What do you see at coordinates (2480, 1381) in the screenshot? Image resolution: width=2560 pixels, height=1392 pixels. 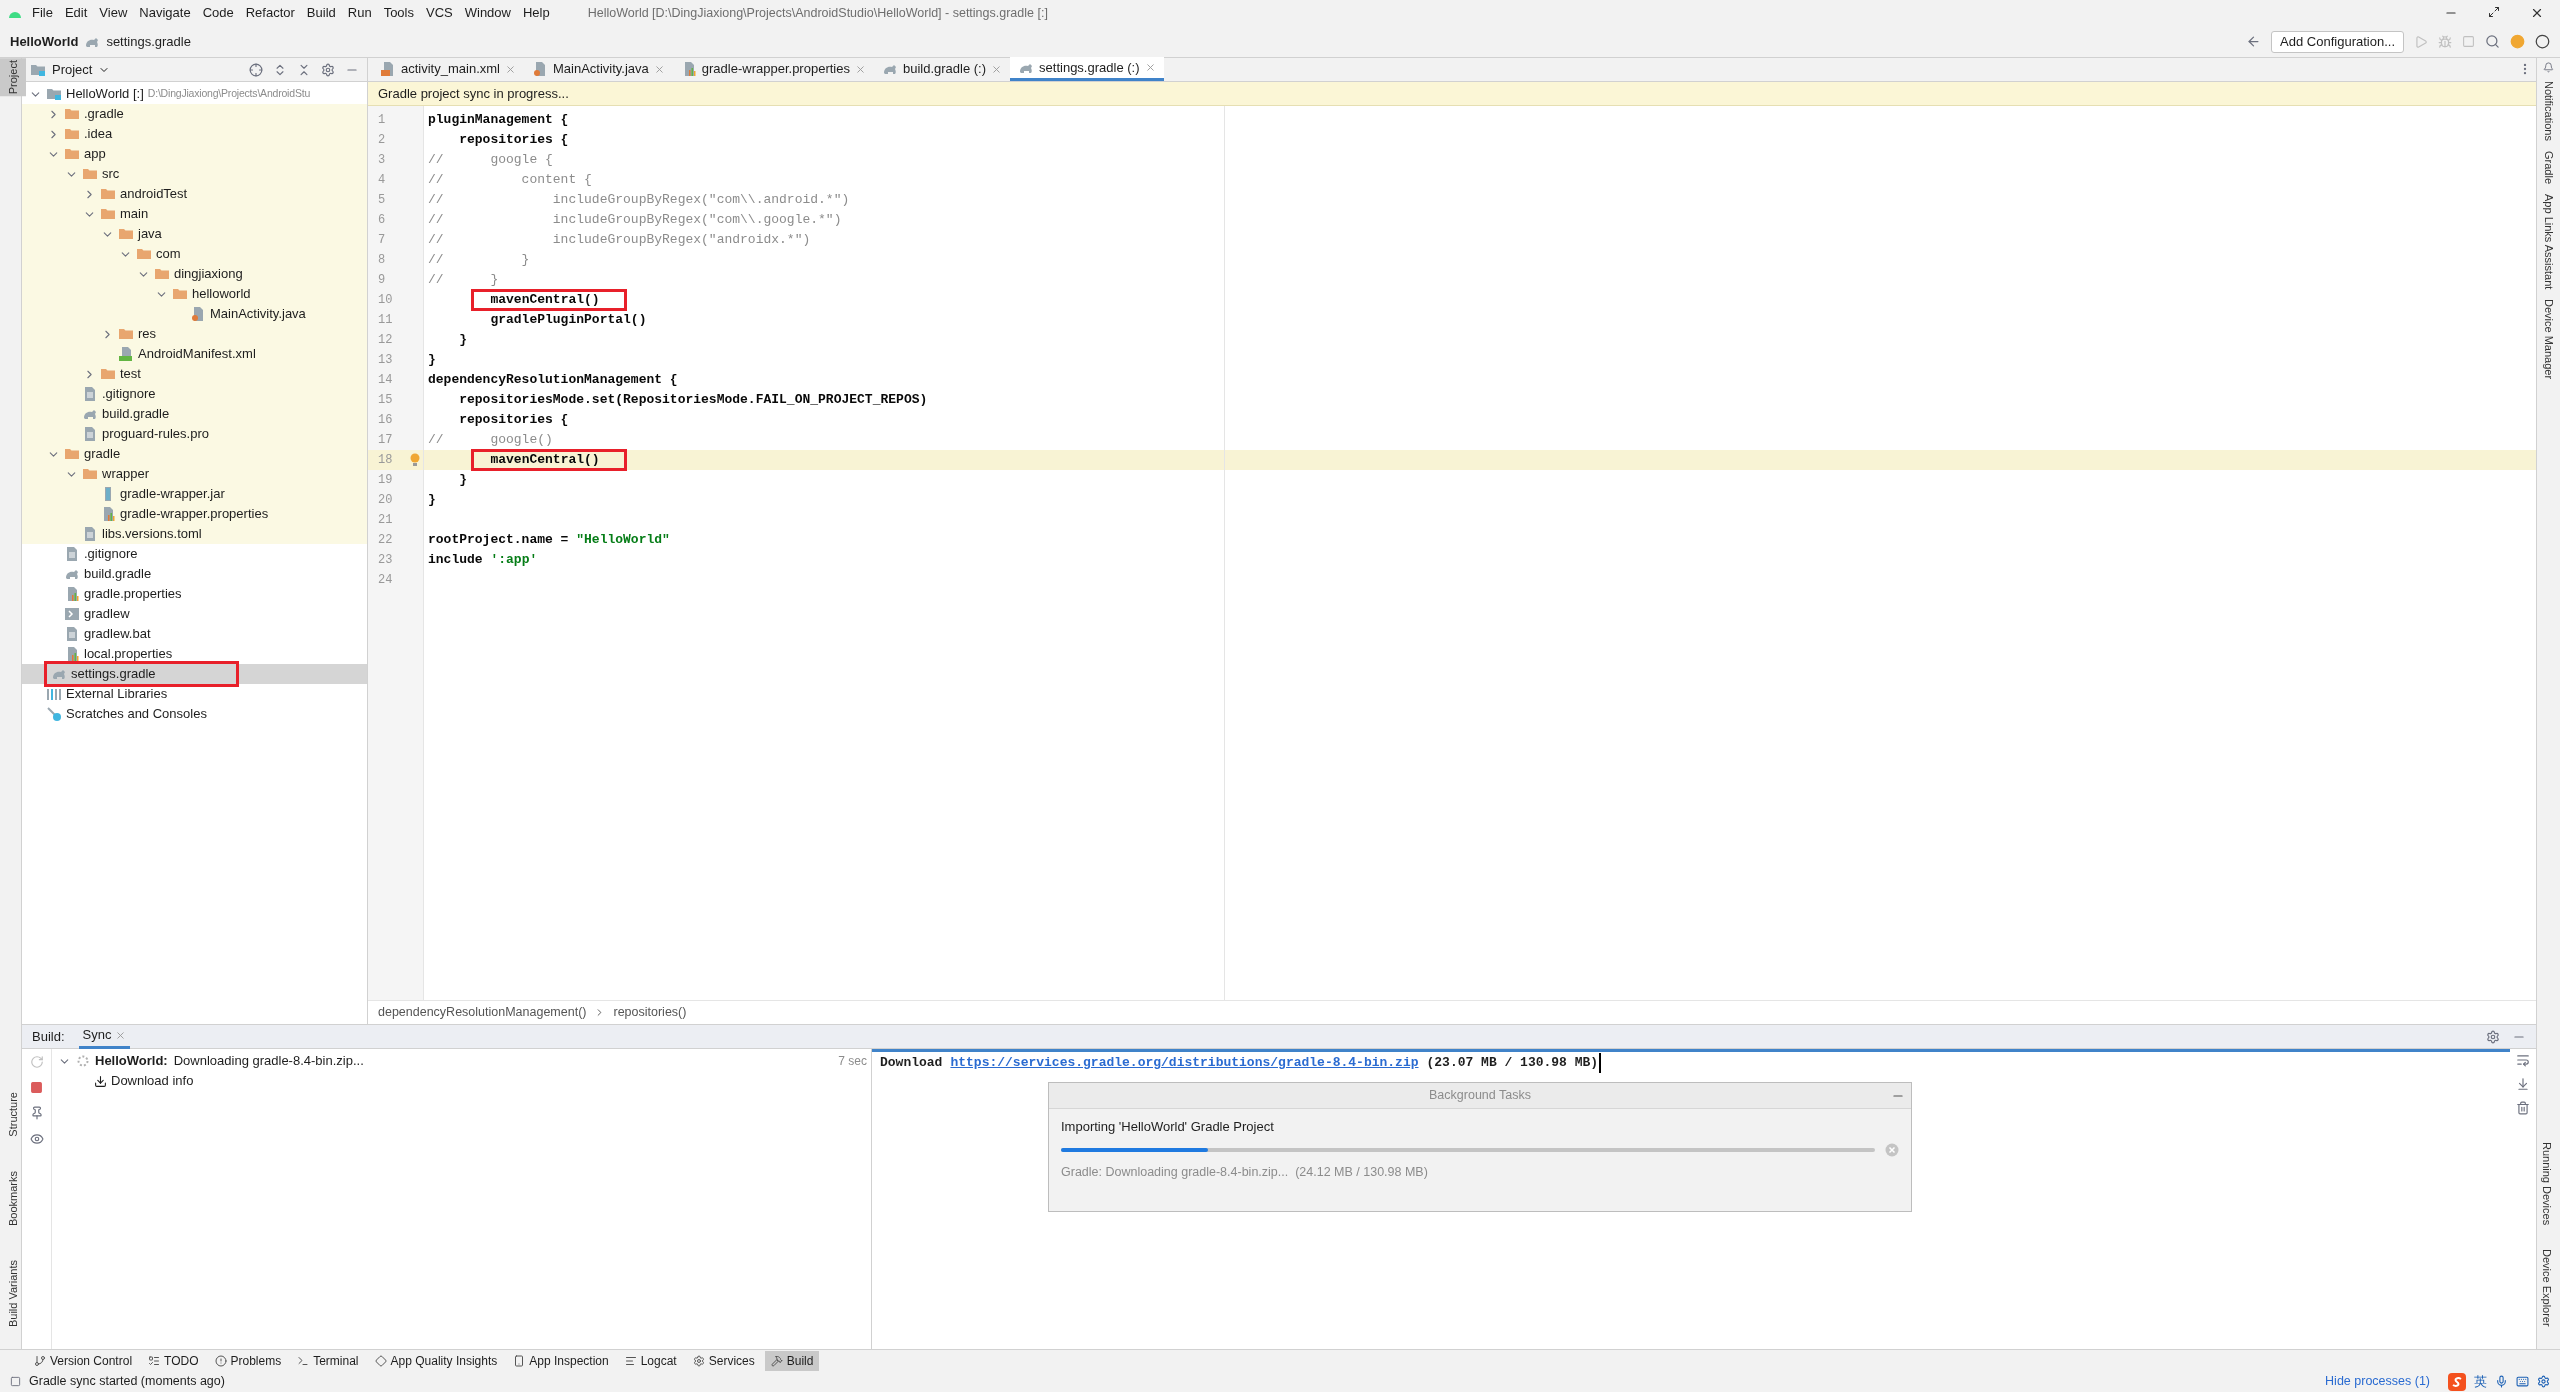 I see `ime-mode: 英` at bounding box center [2480, 1381].